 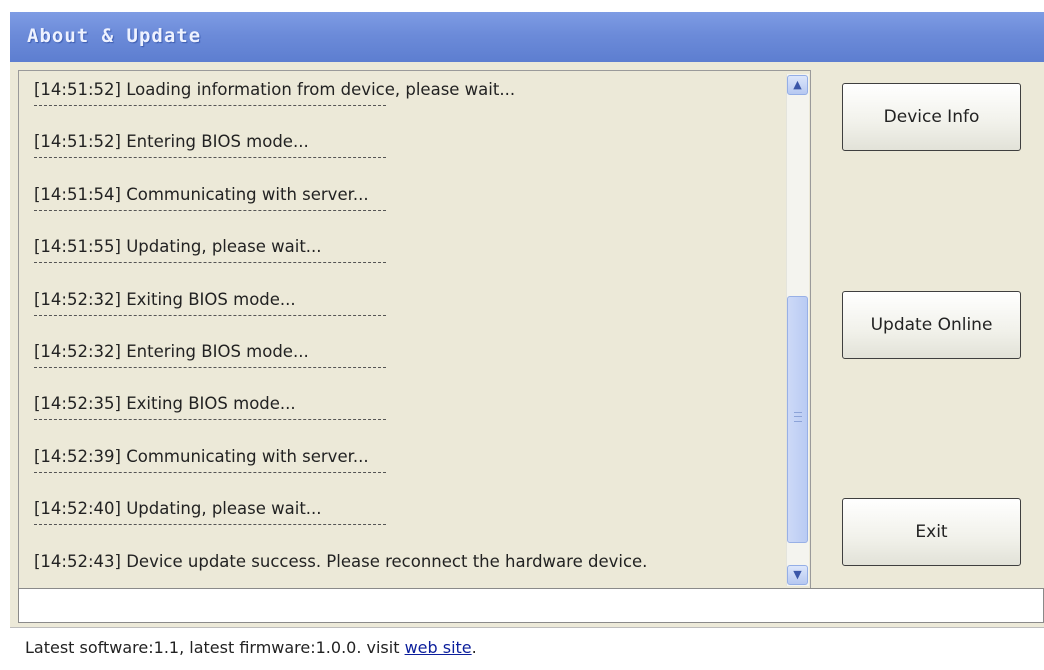 I want to click on exit-button: Exit, so click(x=931, y=532).